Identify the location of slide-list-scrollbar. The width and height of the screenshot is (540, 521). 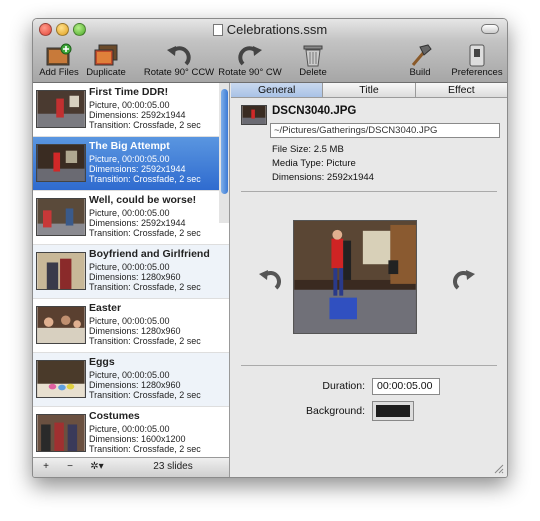
(224, 153).